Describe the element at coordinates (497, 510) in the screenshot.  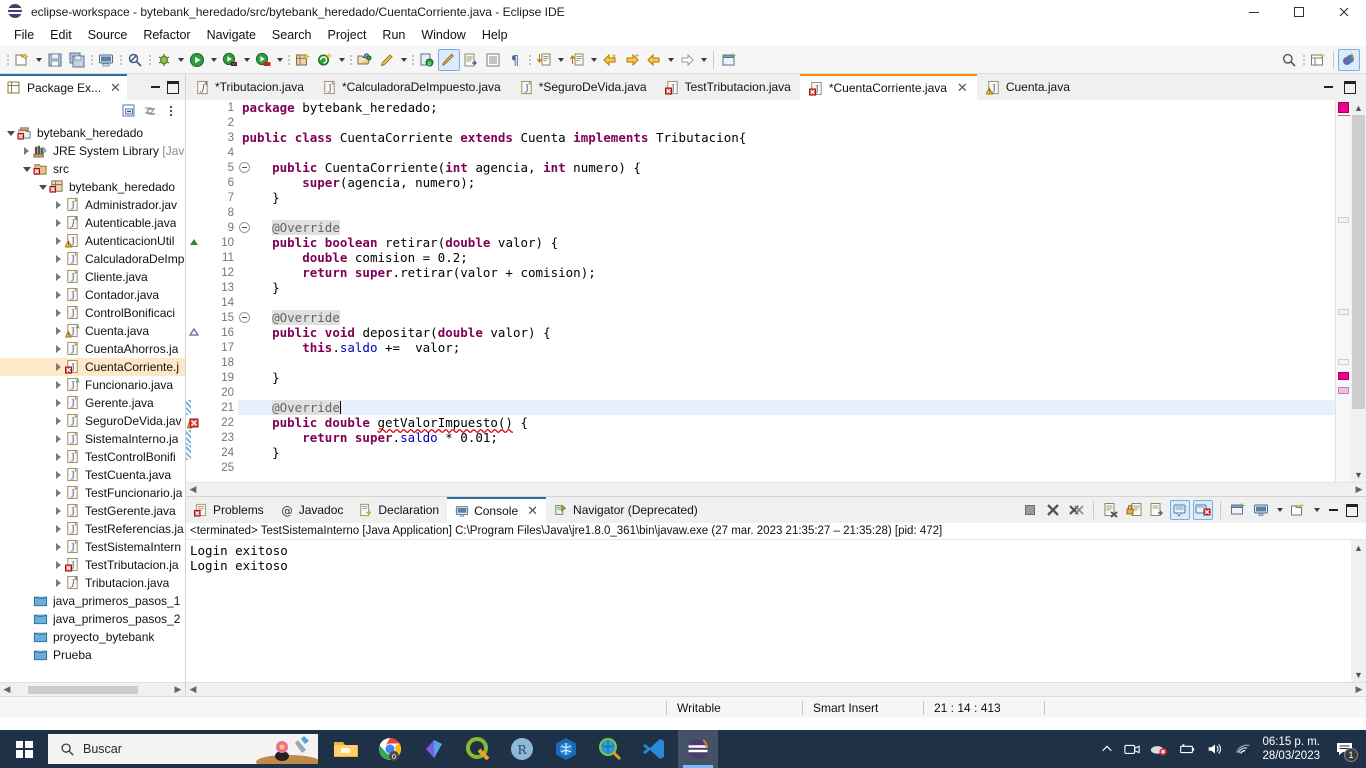
I see `bottom-tab: Console ✕` at that location.